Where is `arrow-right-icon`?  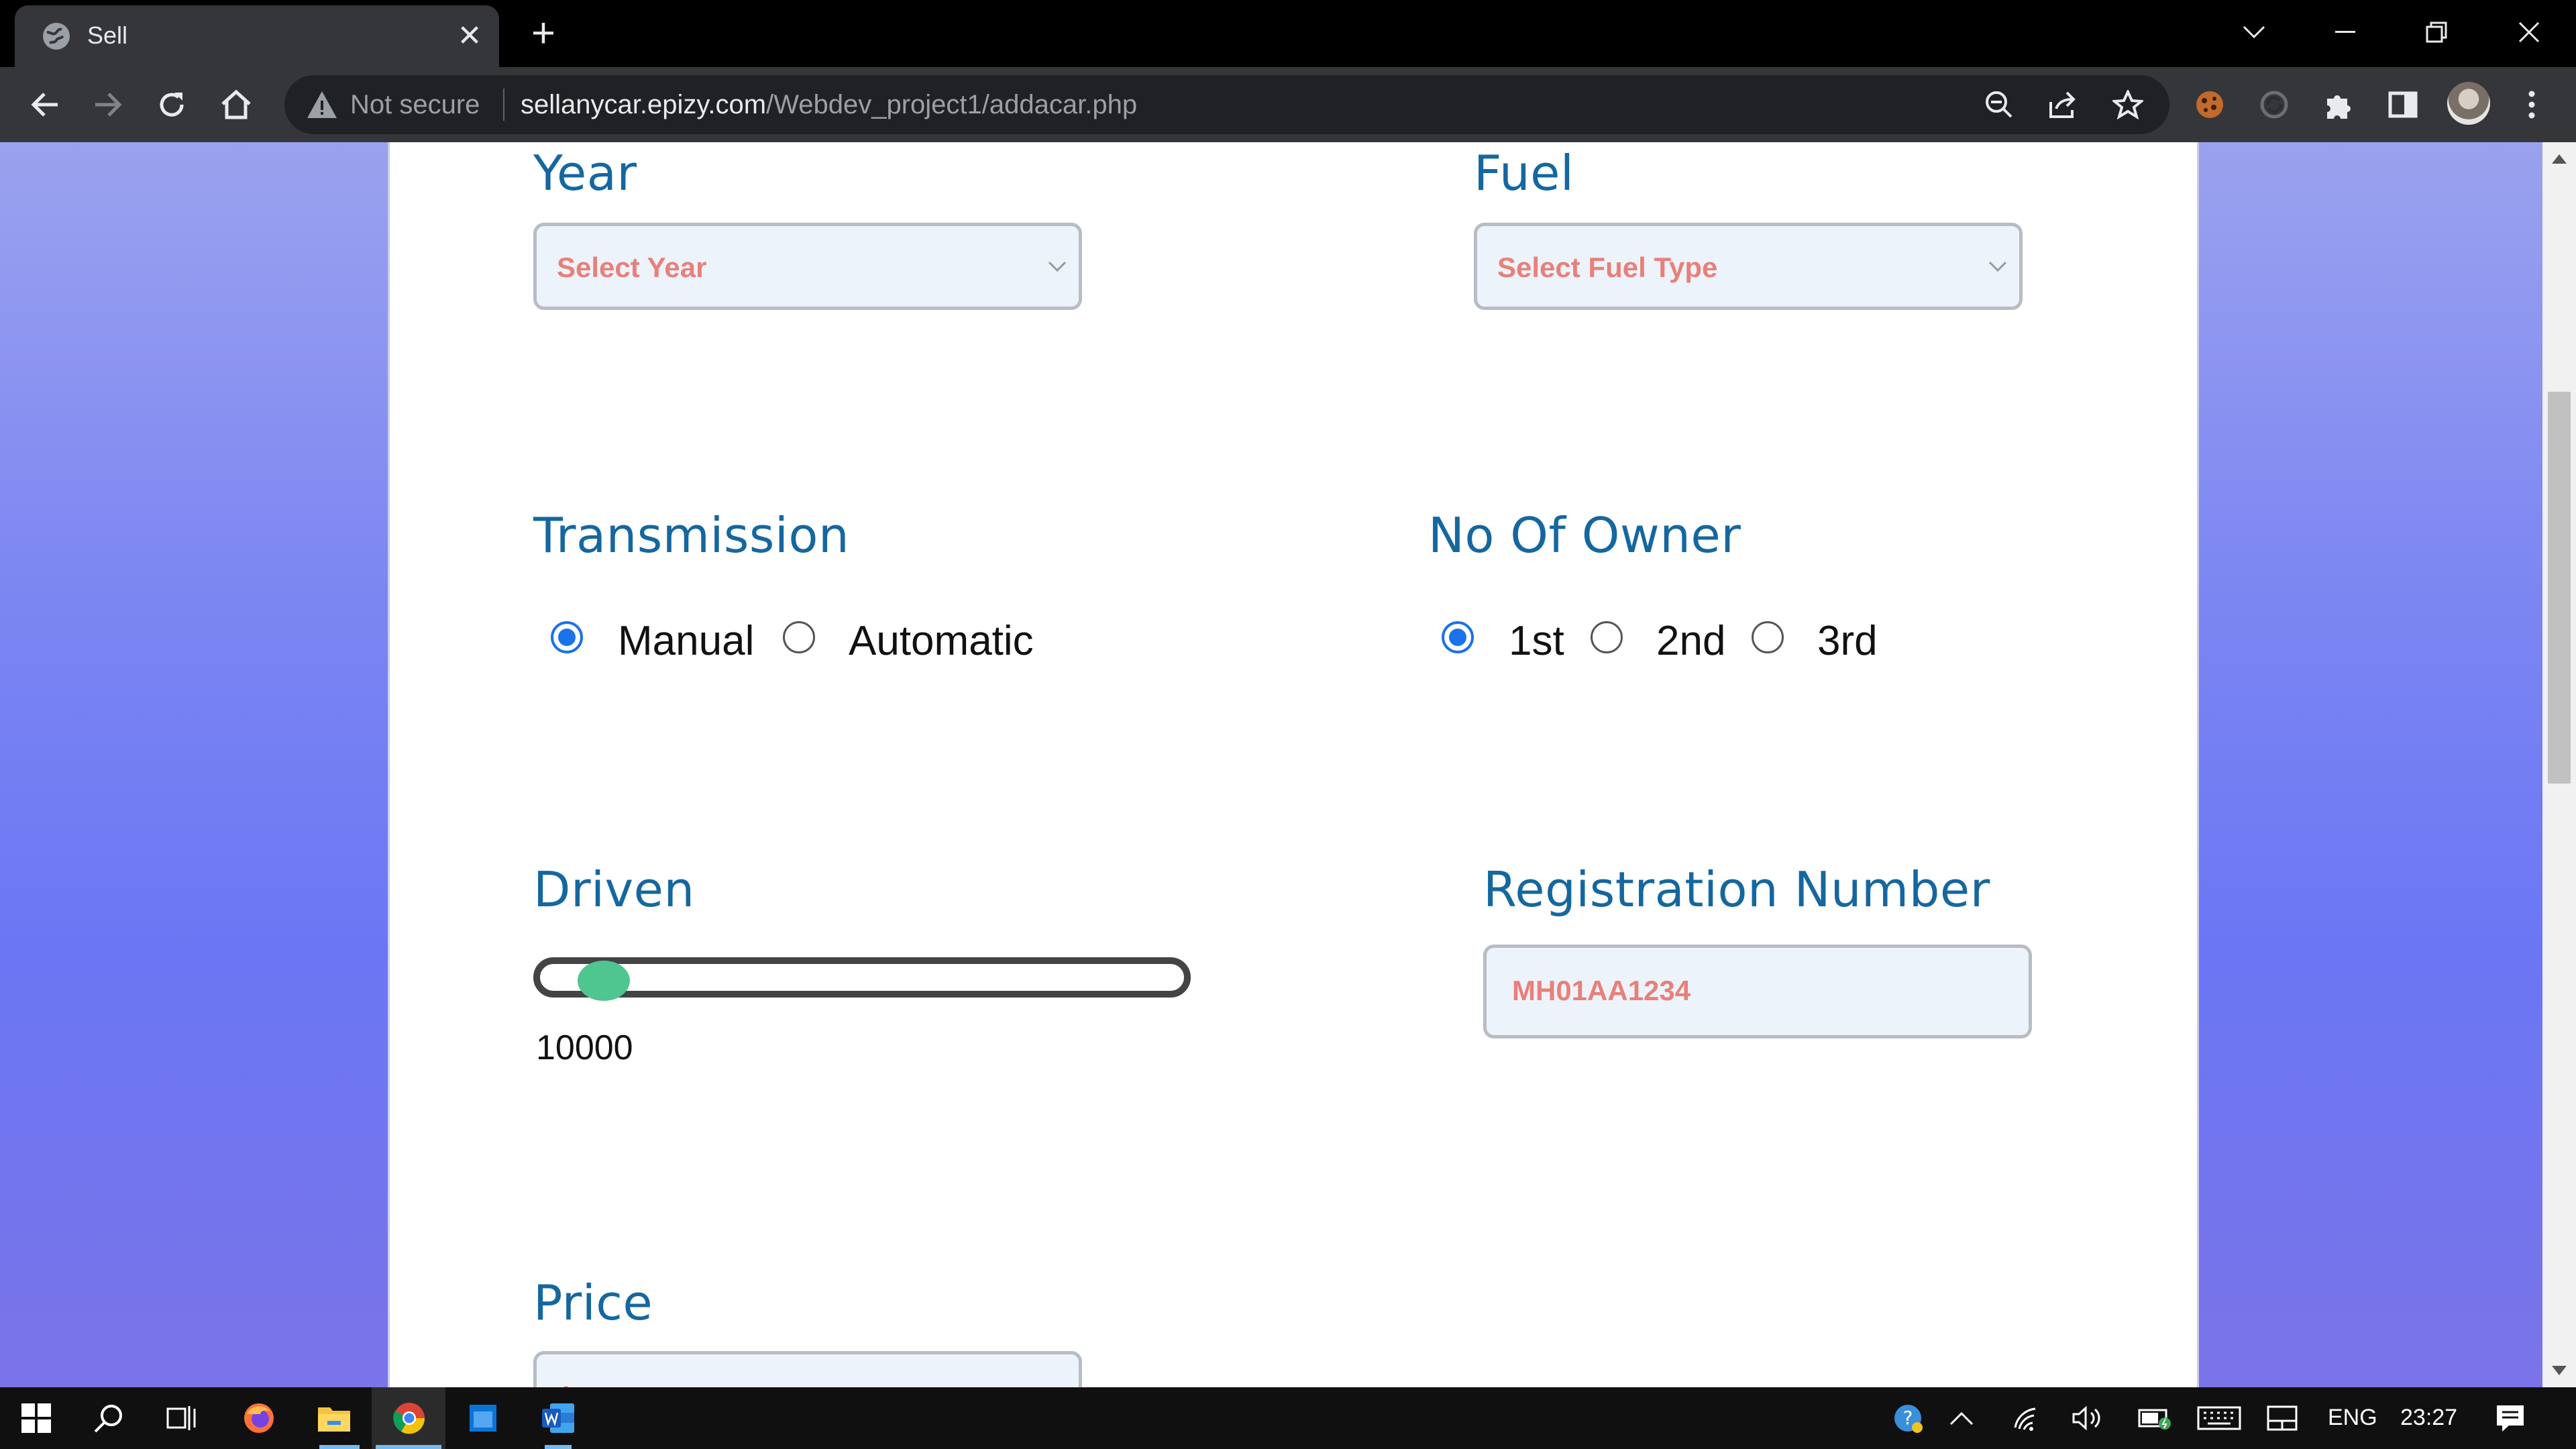
arrow-right-icon is located at coordinates (108, 105).